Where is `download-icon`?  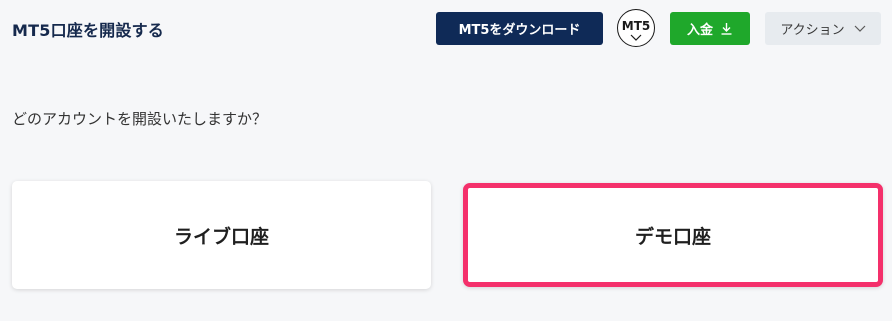 download-icon is located at coordinates (726, 29).